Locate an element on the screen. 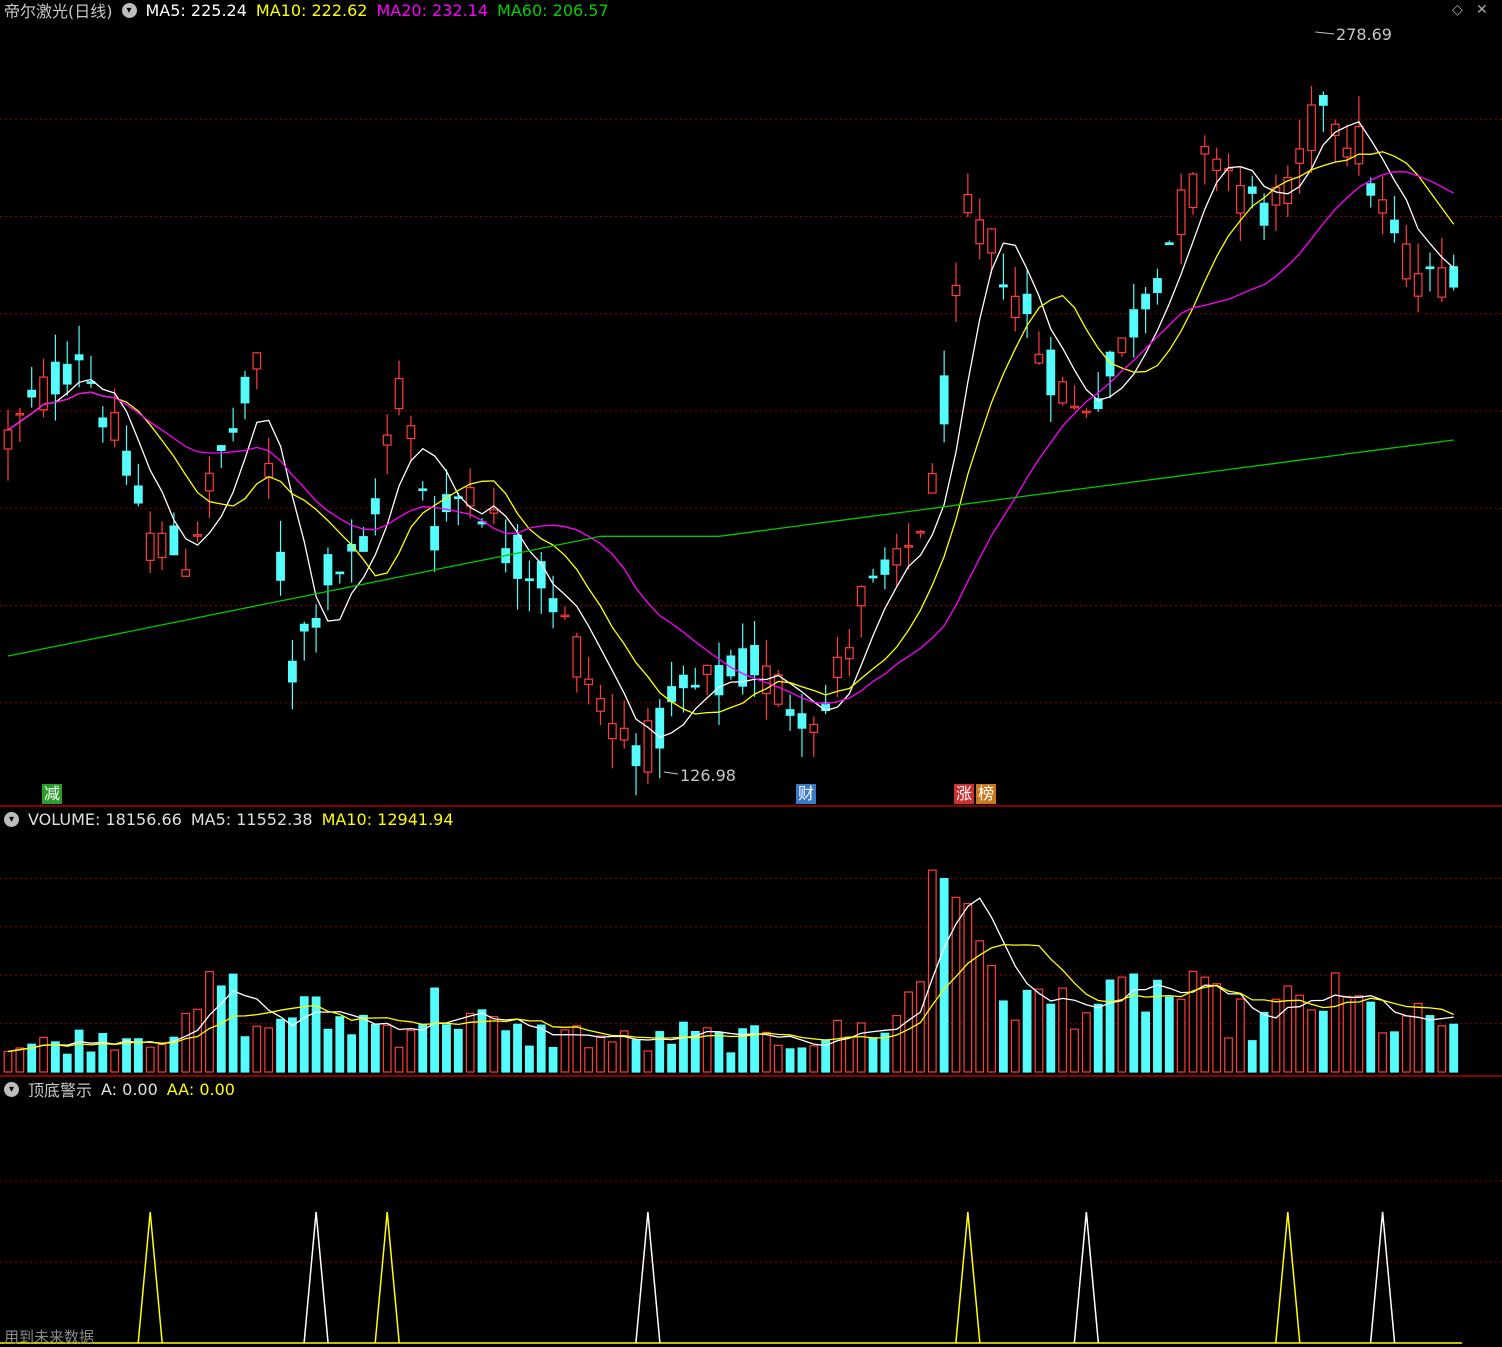  close-icon: ✕ is located at coordinates (1482, 10).